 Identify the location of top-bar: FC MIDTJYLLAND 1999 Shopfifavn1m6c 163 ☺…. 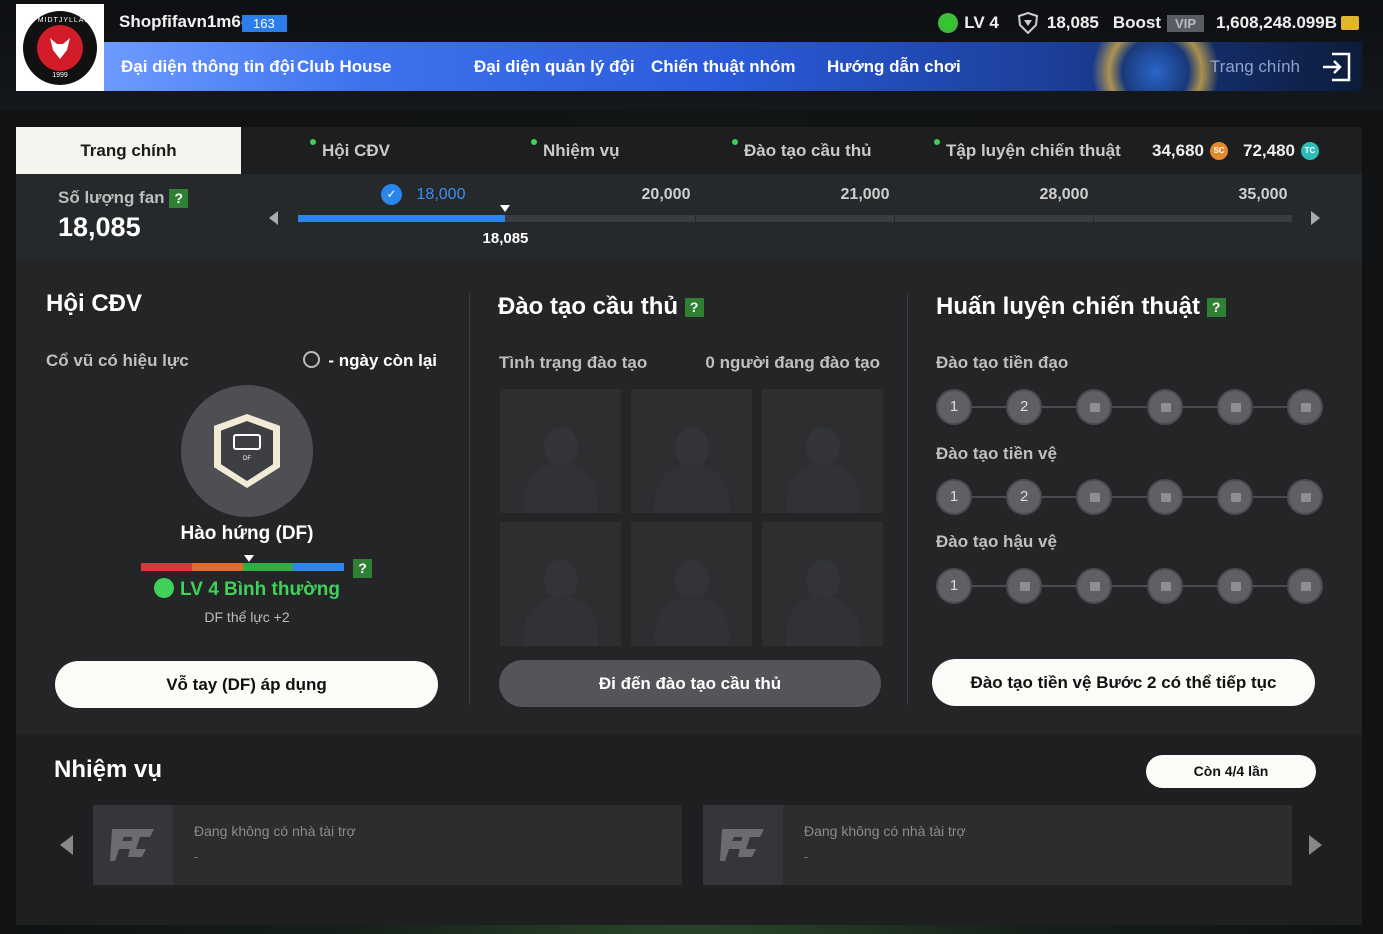
(691, 55).